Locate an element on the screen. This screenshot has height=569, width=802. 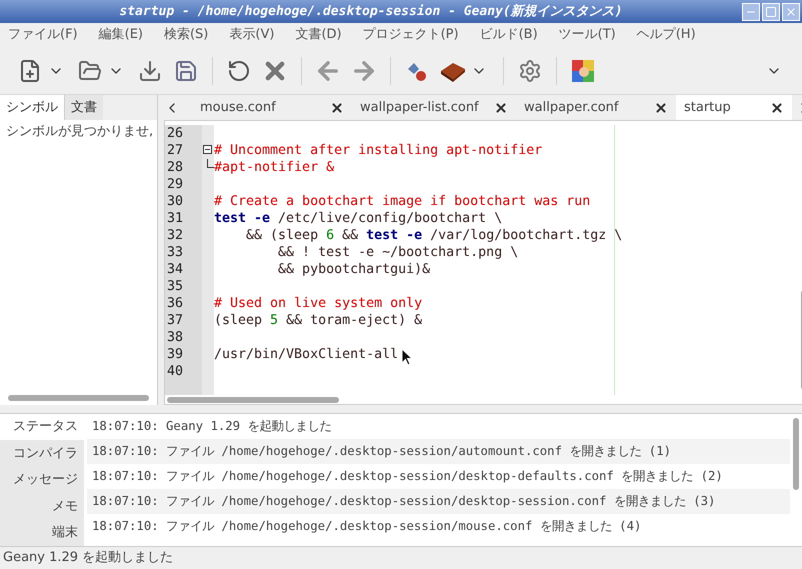
status-text: Geany 1.29 を起動しました is located at coordinates (88, 558).